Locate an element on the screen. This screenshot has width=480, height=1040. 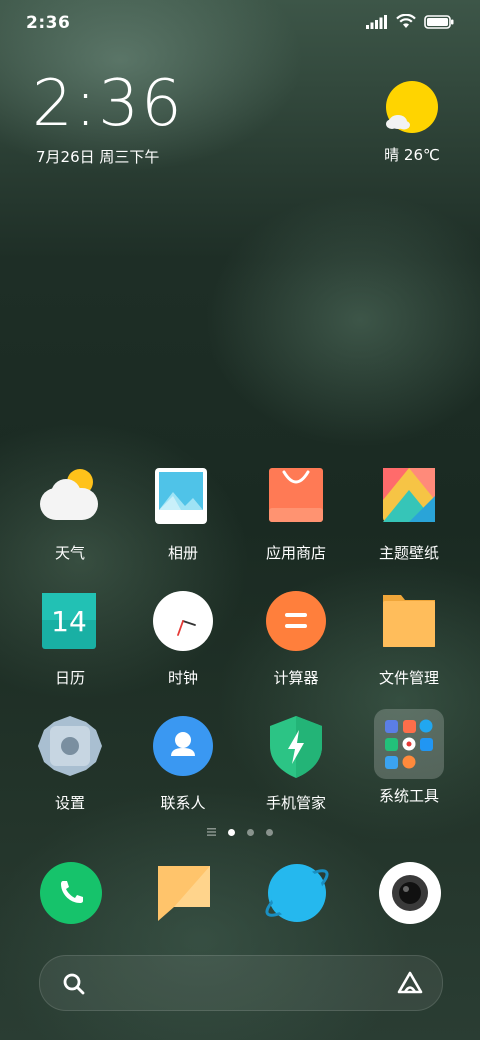
app-label: 天气 is located at coordinates (69, 553).